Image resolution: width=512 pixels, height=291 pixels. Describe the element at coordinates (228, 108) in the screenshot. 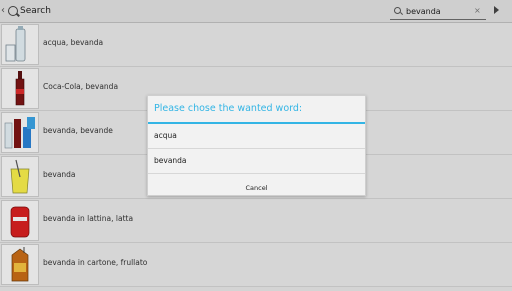

I see `dialog-title: Please chose the wanted word:` at that location.